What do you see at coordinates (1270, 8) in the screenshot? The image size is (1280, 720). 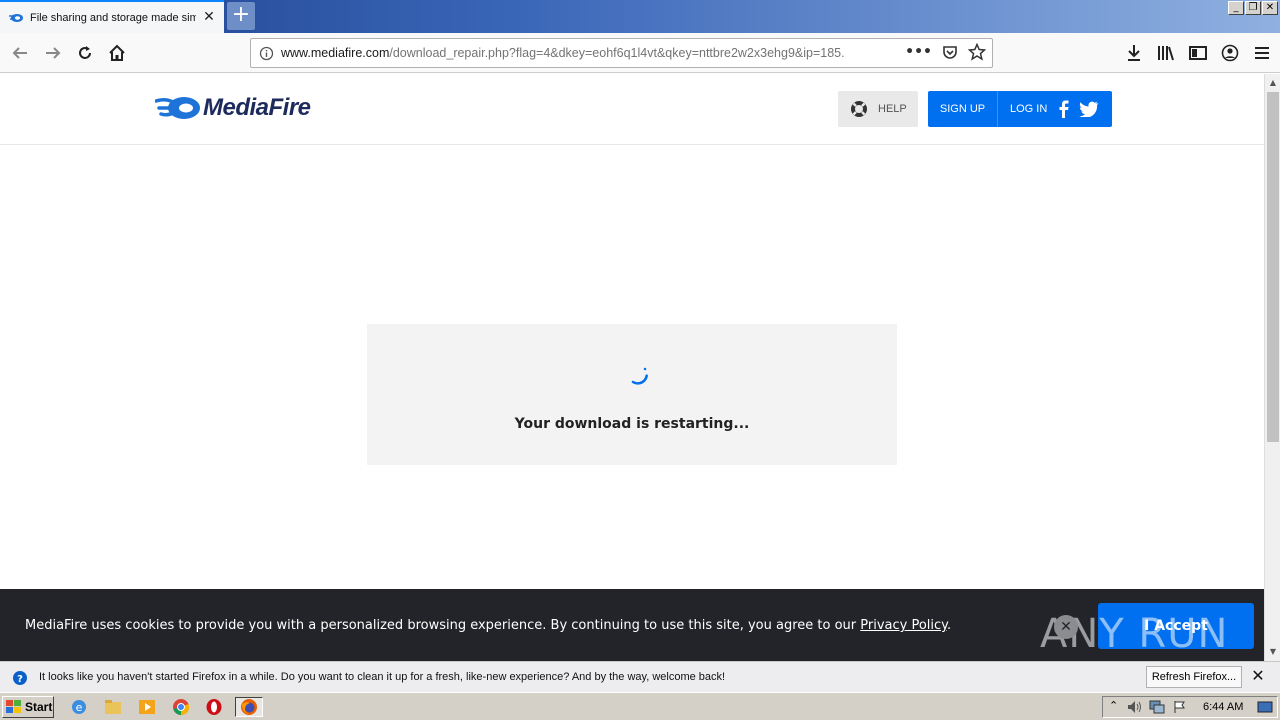 I see `close-window-button: ✕` at bounding box center [1270, 8].